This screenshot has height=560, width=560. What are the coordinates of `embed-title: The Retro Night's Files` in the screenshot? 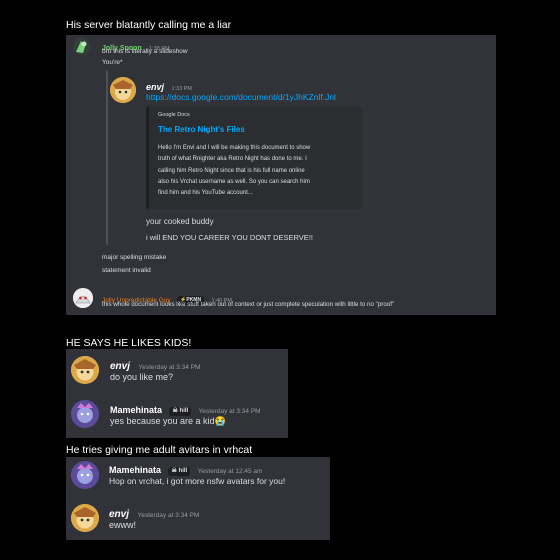 It's located at (201, 129).